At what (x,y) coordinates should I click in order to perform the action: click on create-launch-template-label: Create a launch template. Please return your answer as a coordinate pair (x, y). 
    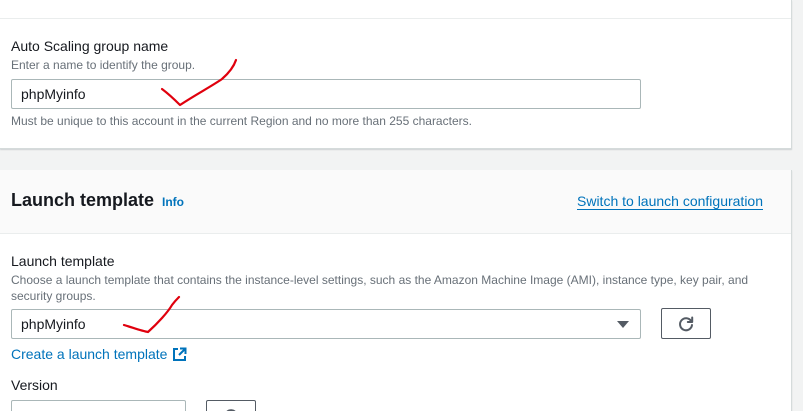
    Looking at the image, I should click on (89, 354).